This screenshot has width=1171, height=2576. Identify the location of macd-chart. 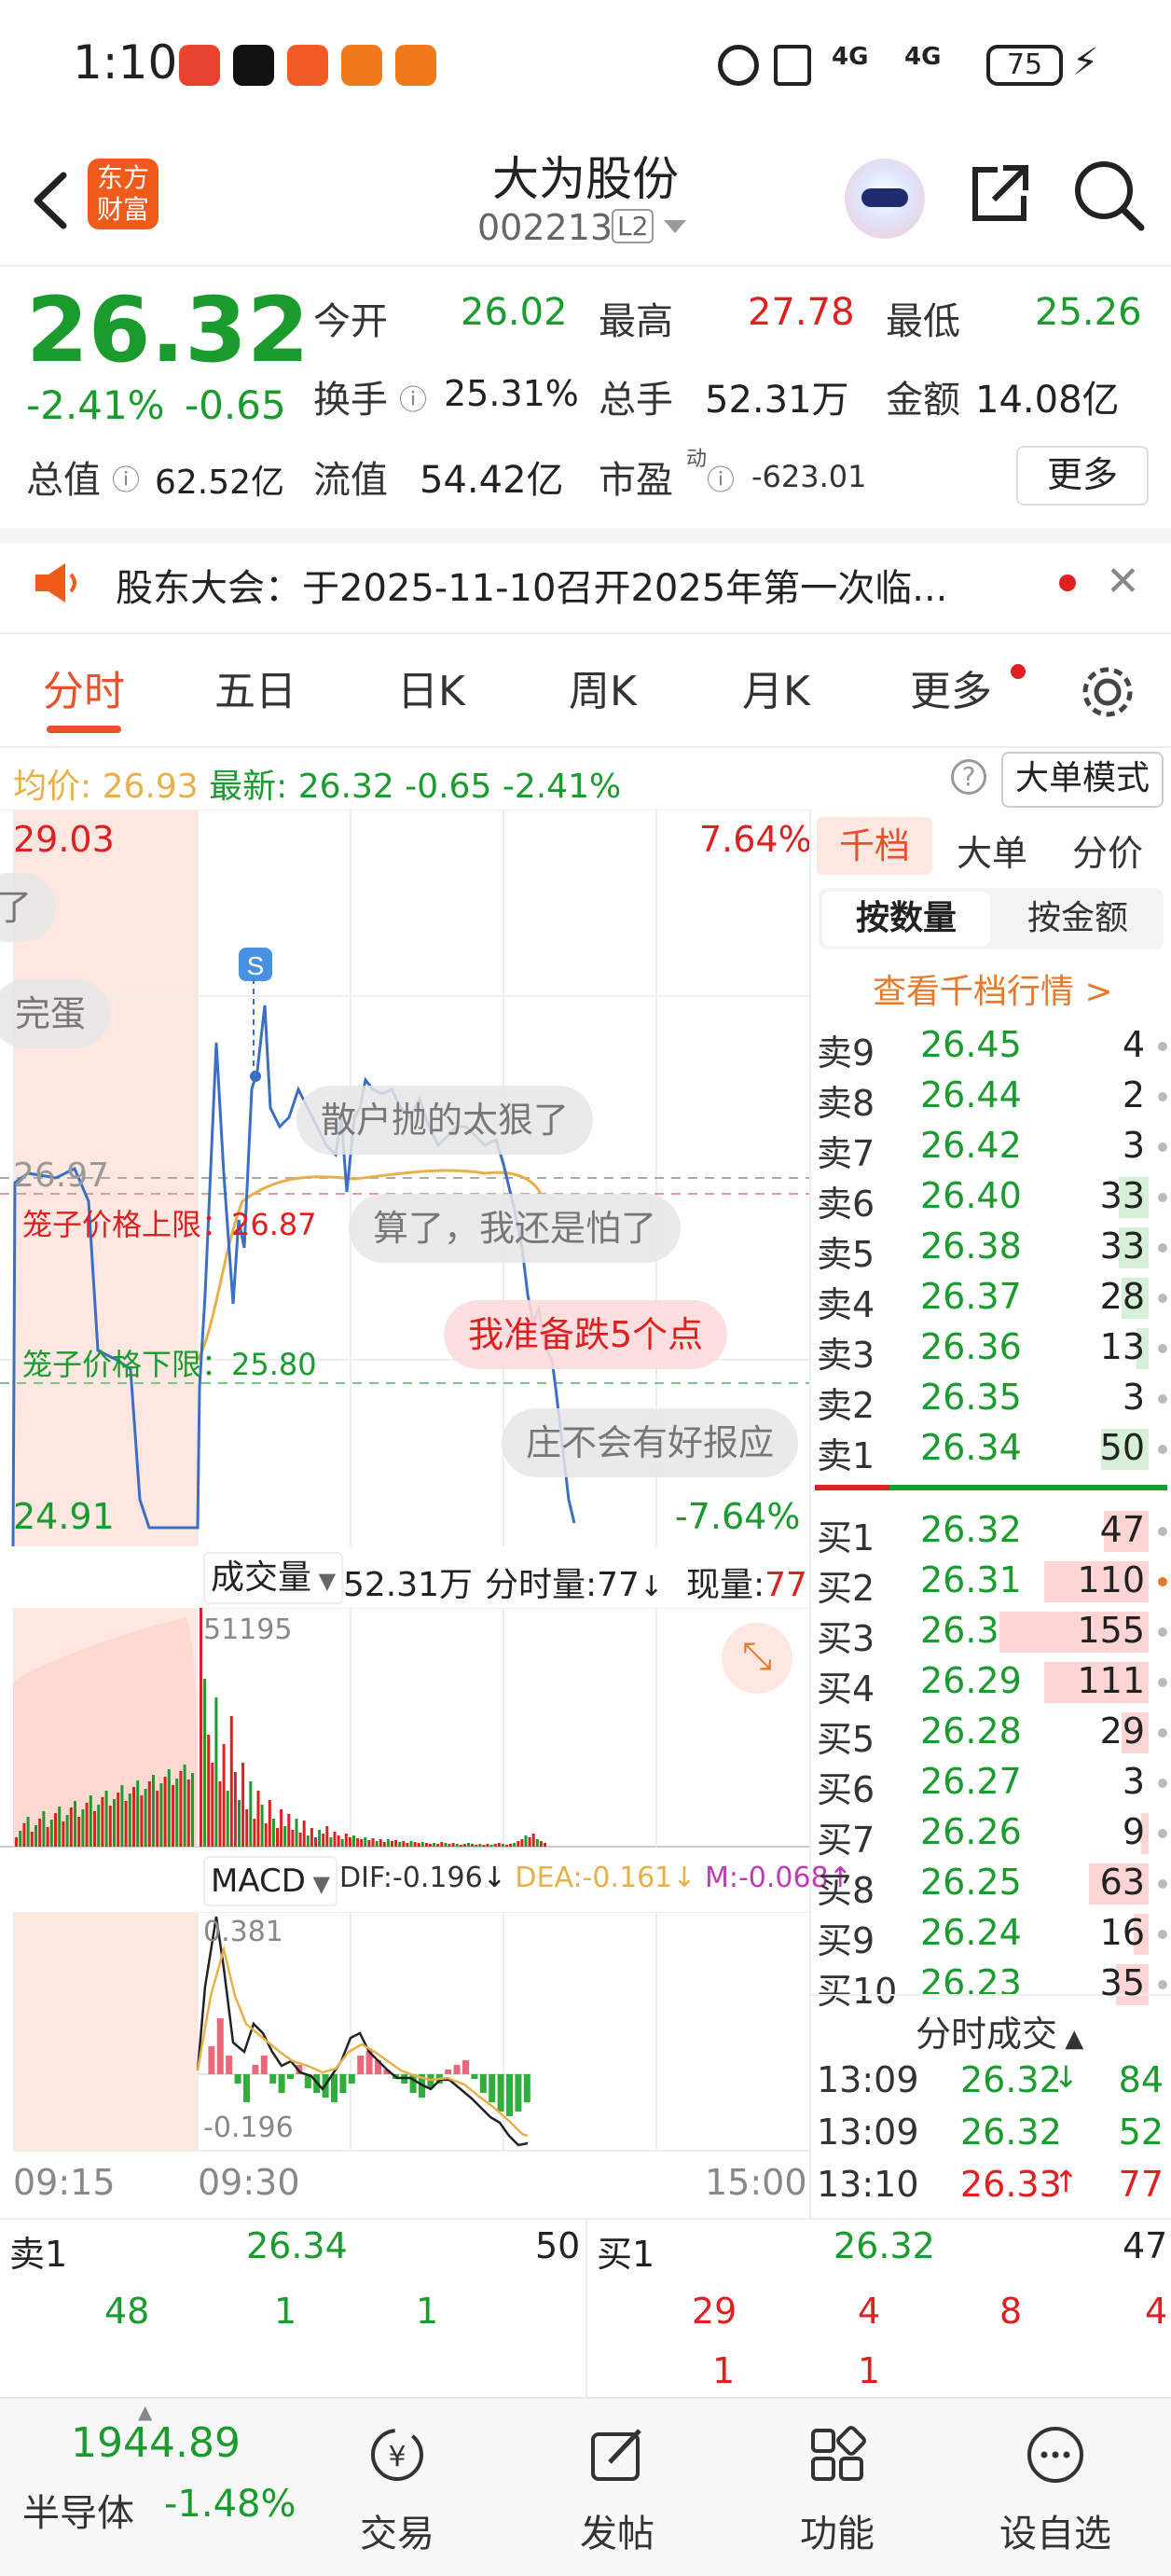
(405, 2033).